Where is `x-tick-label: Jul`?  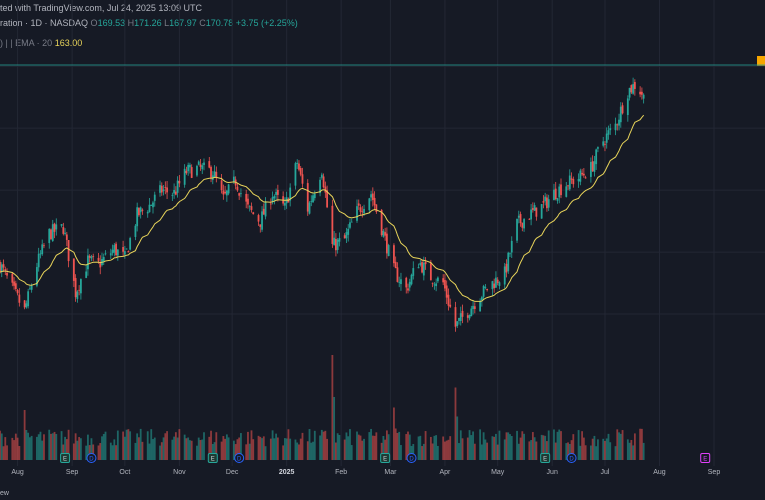 x-tick-label: Jul is located at coordinates (604, 472).